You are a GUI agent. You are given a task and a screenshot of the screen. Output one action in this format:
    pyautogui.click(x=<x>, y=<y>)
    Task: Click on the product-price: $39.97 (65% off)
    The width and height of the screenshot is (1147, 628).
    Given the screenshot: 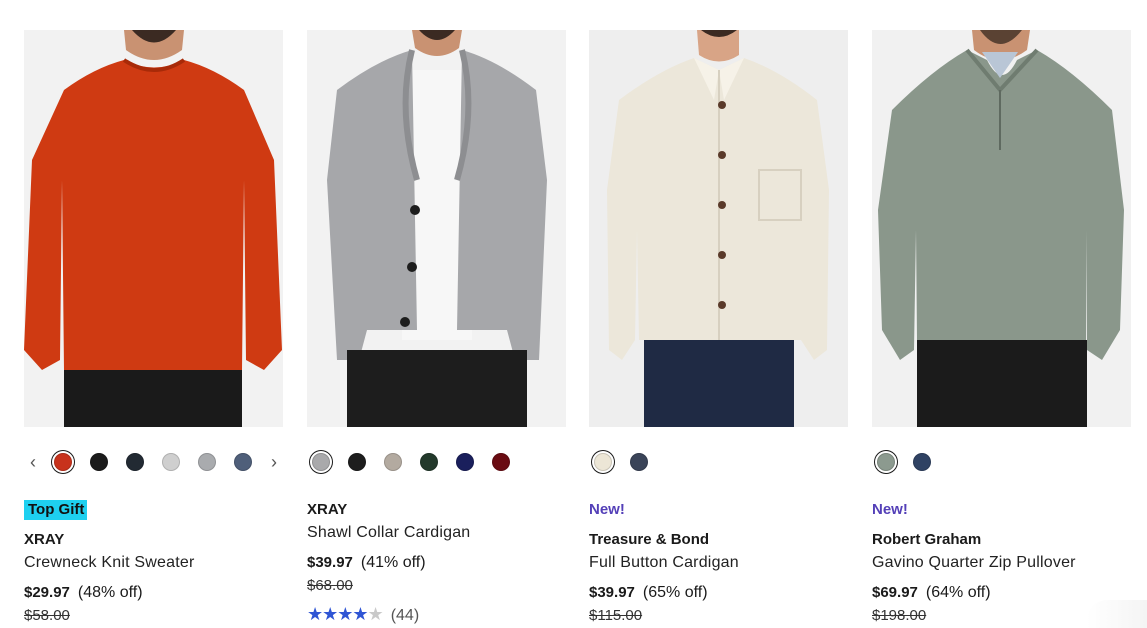 What is the action you would take?
    pyautogui.click(x=648, y=593)
    